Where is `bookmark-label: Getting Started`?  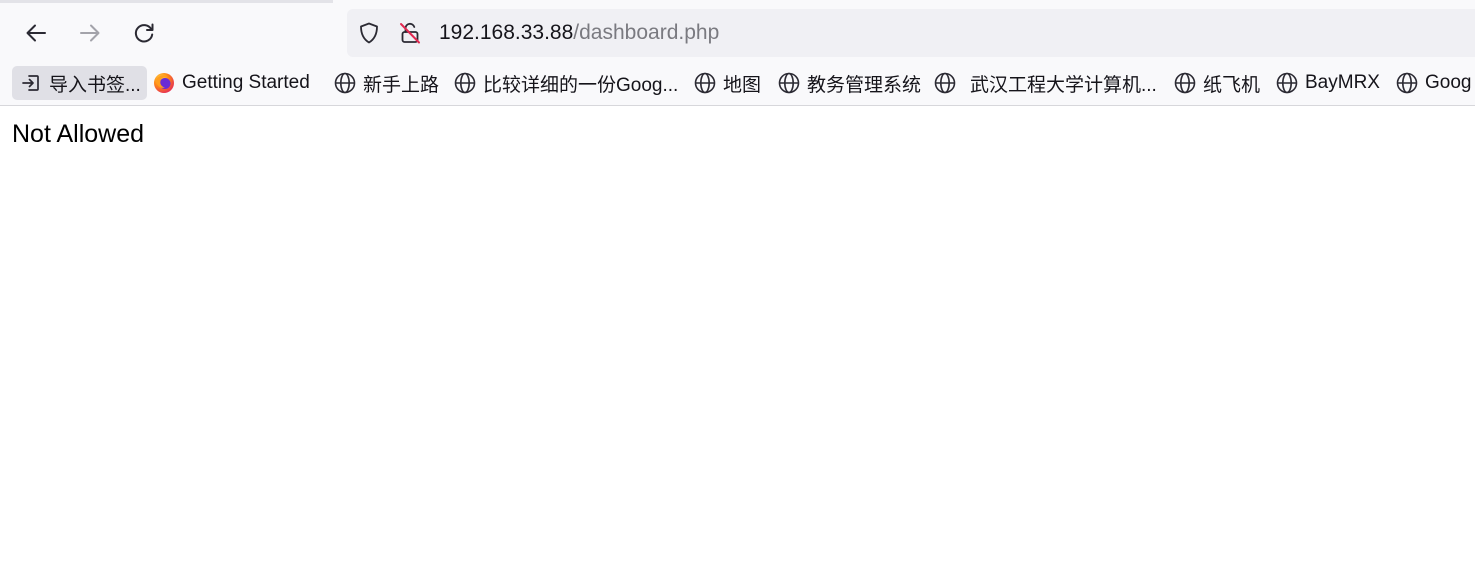
bookmark-label: Getting Started is located at coordinates (246, 82).